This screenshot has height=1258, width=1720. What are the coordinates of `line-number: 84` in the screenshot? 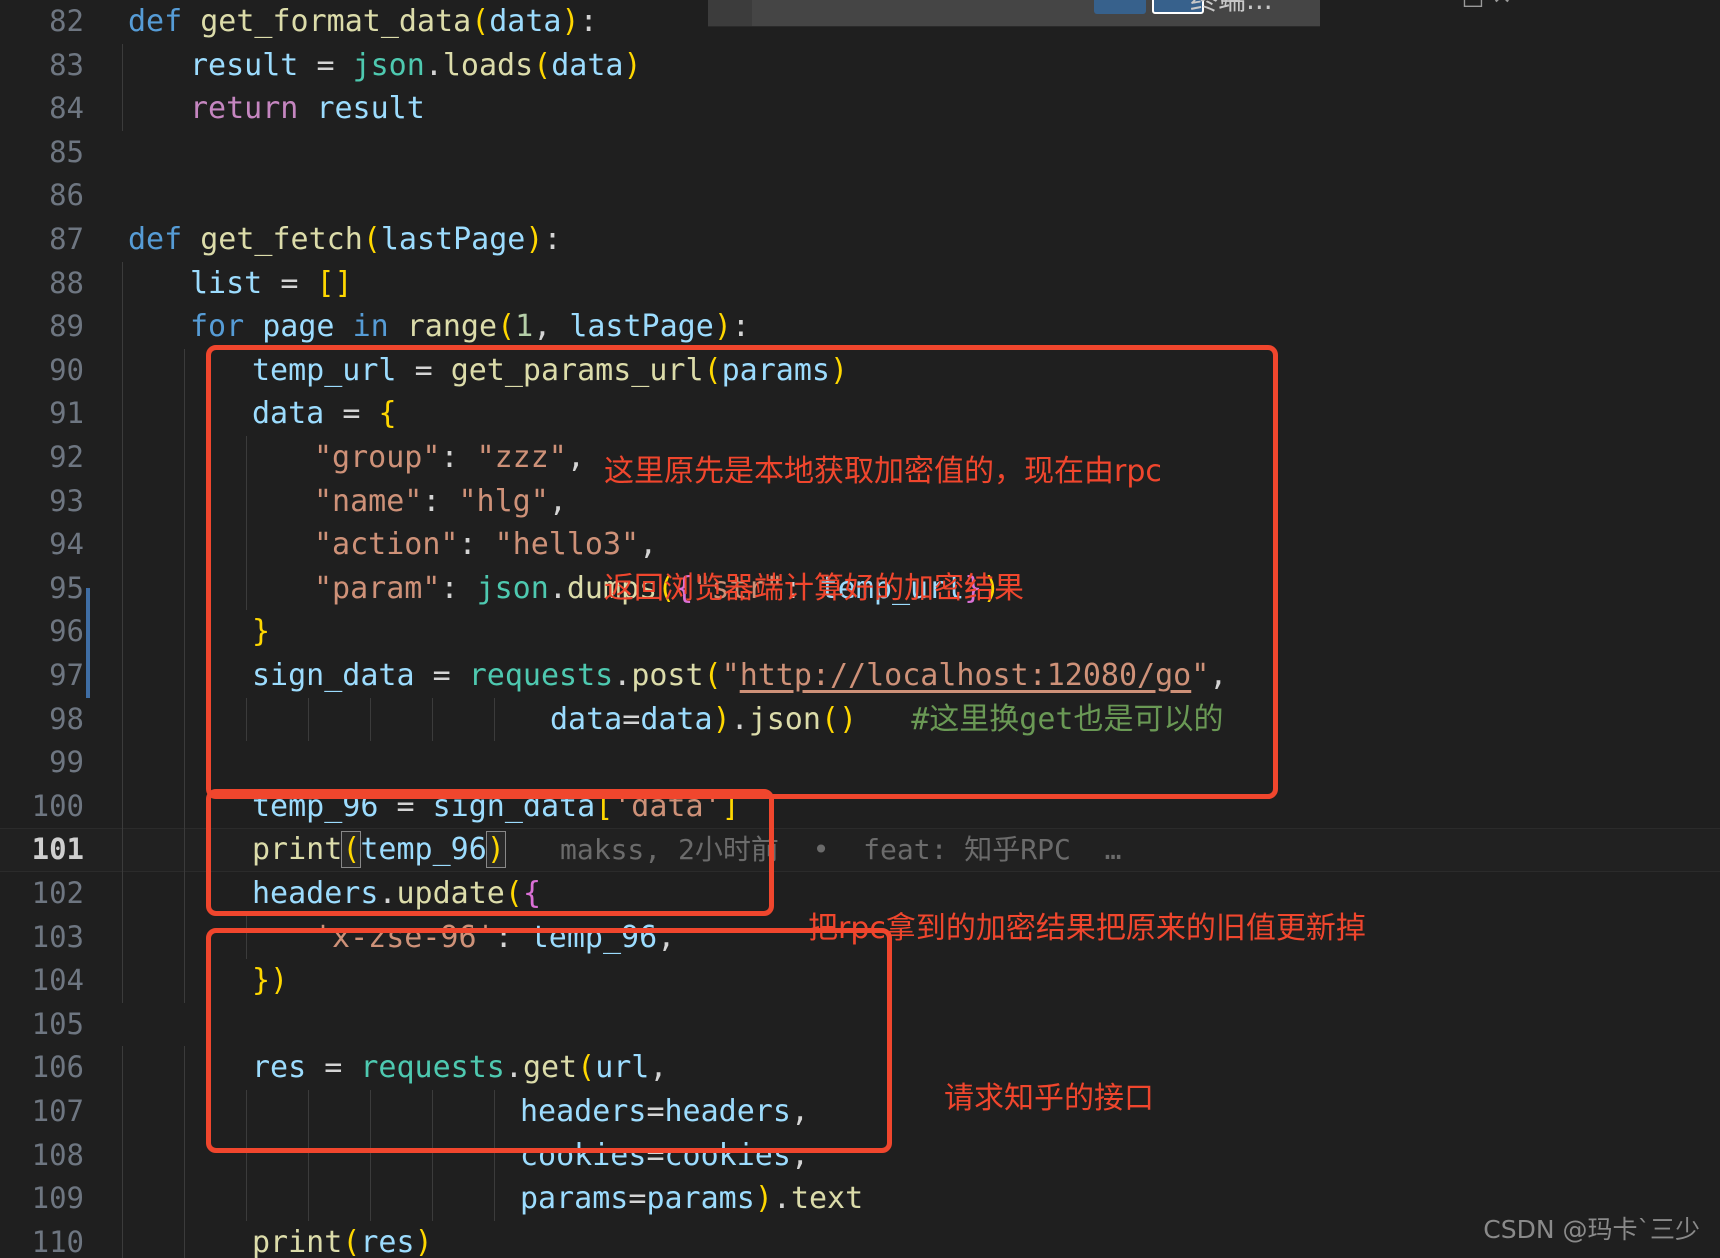 It's located at (66, 108).